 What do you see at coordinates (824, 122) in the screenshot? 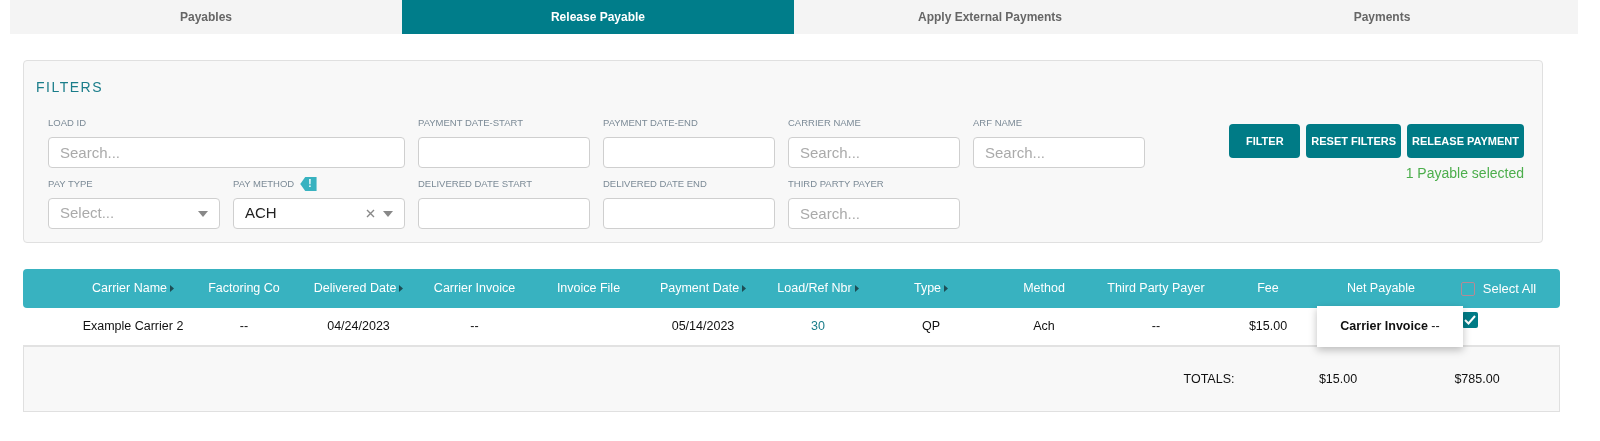
I see `field-label: CARRIER NAME` at bounding box center [824, 122].